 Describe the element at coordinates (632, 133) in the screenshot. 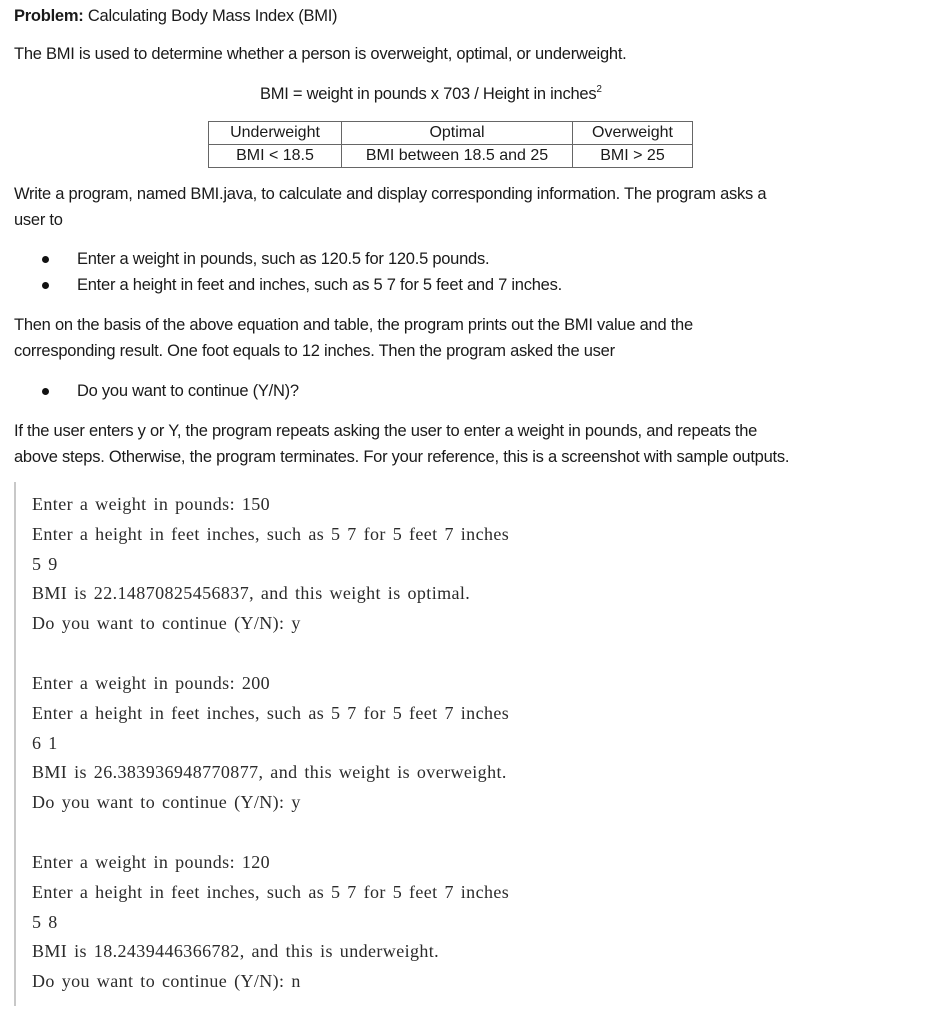

I see `header-overweight: Overweight` at that location.